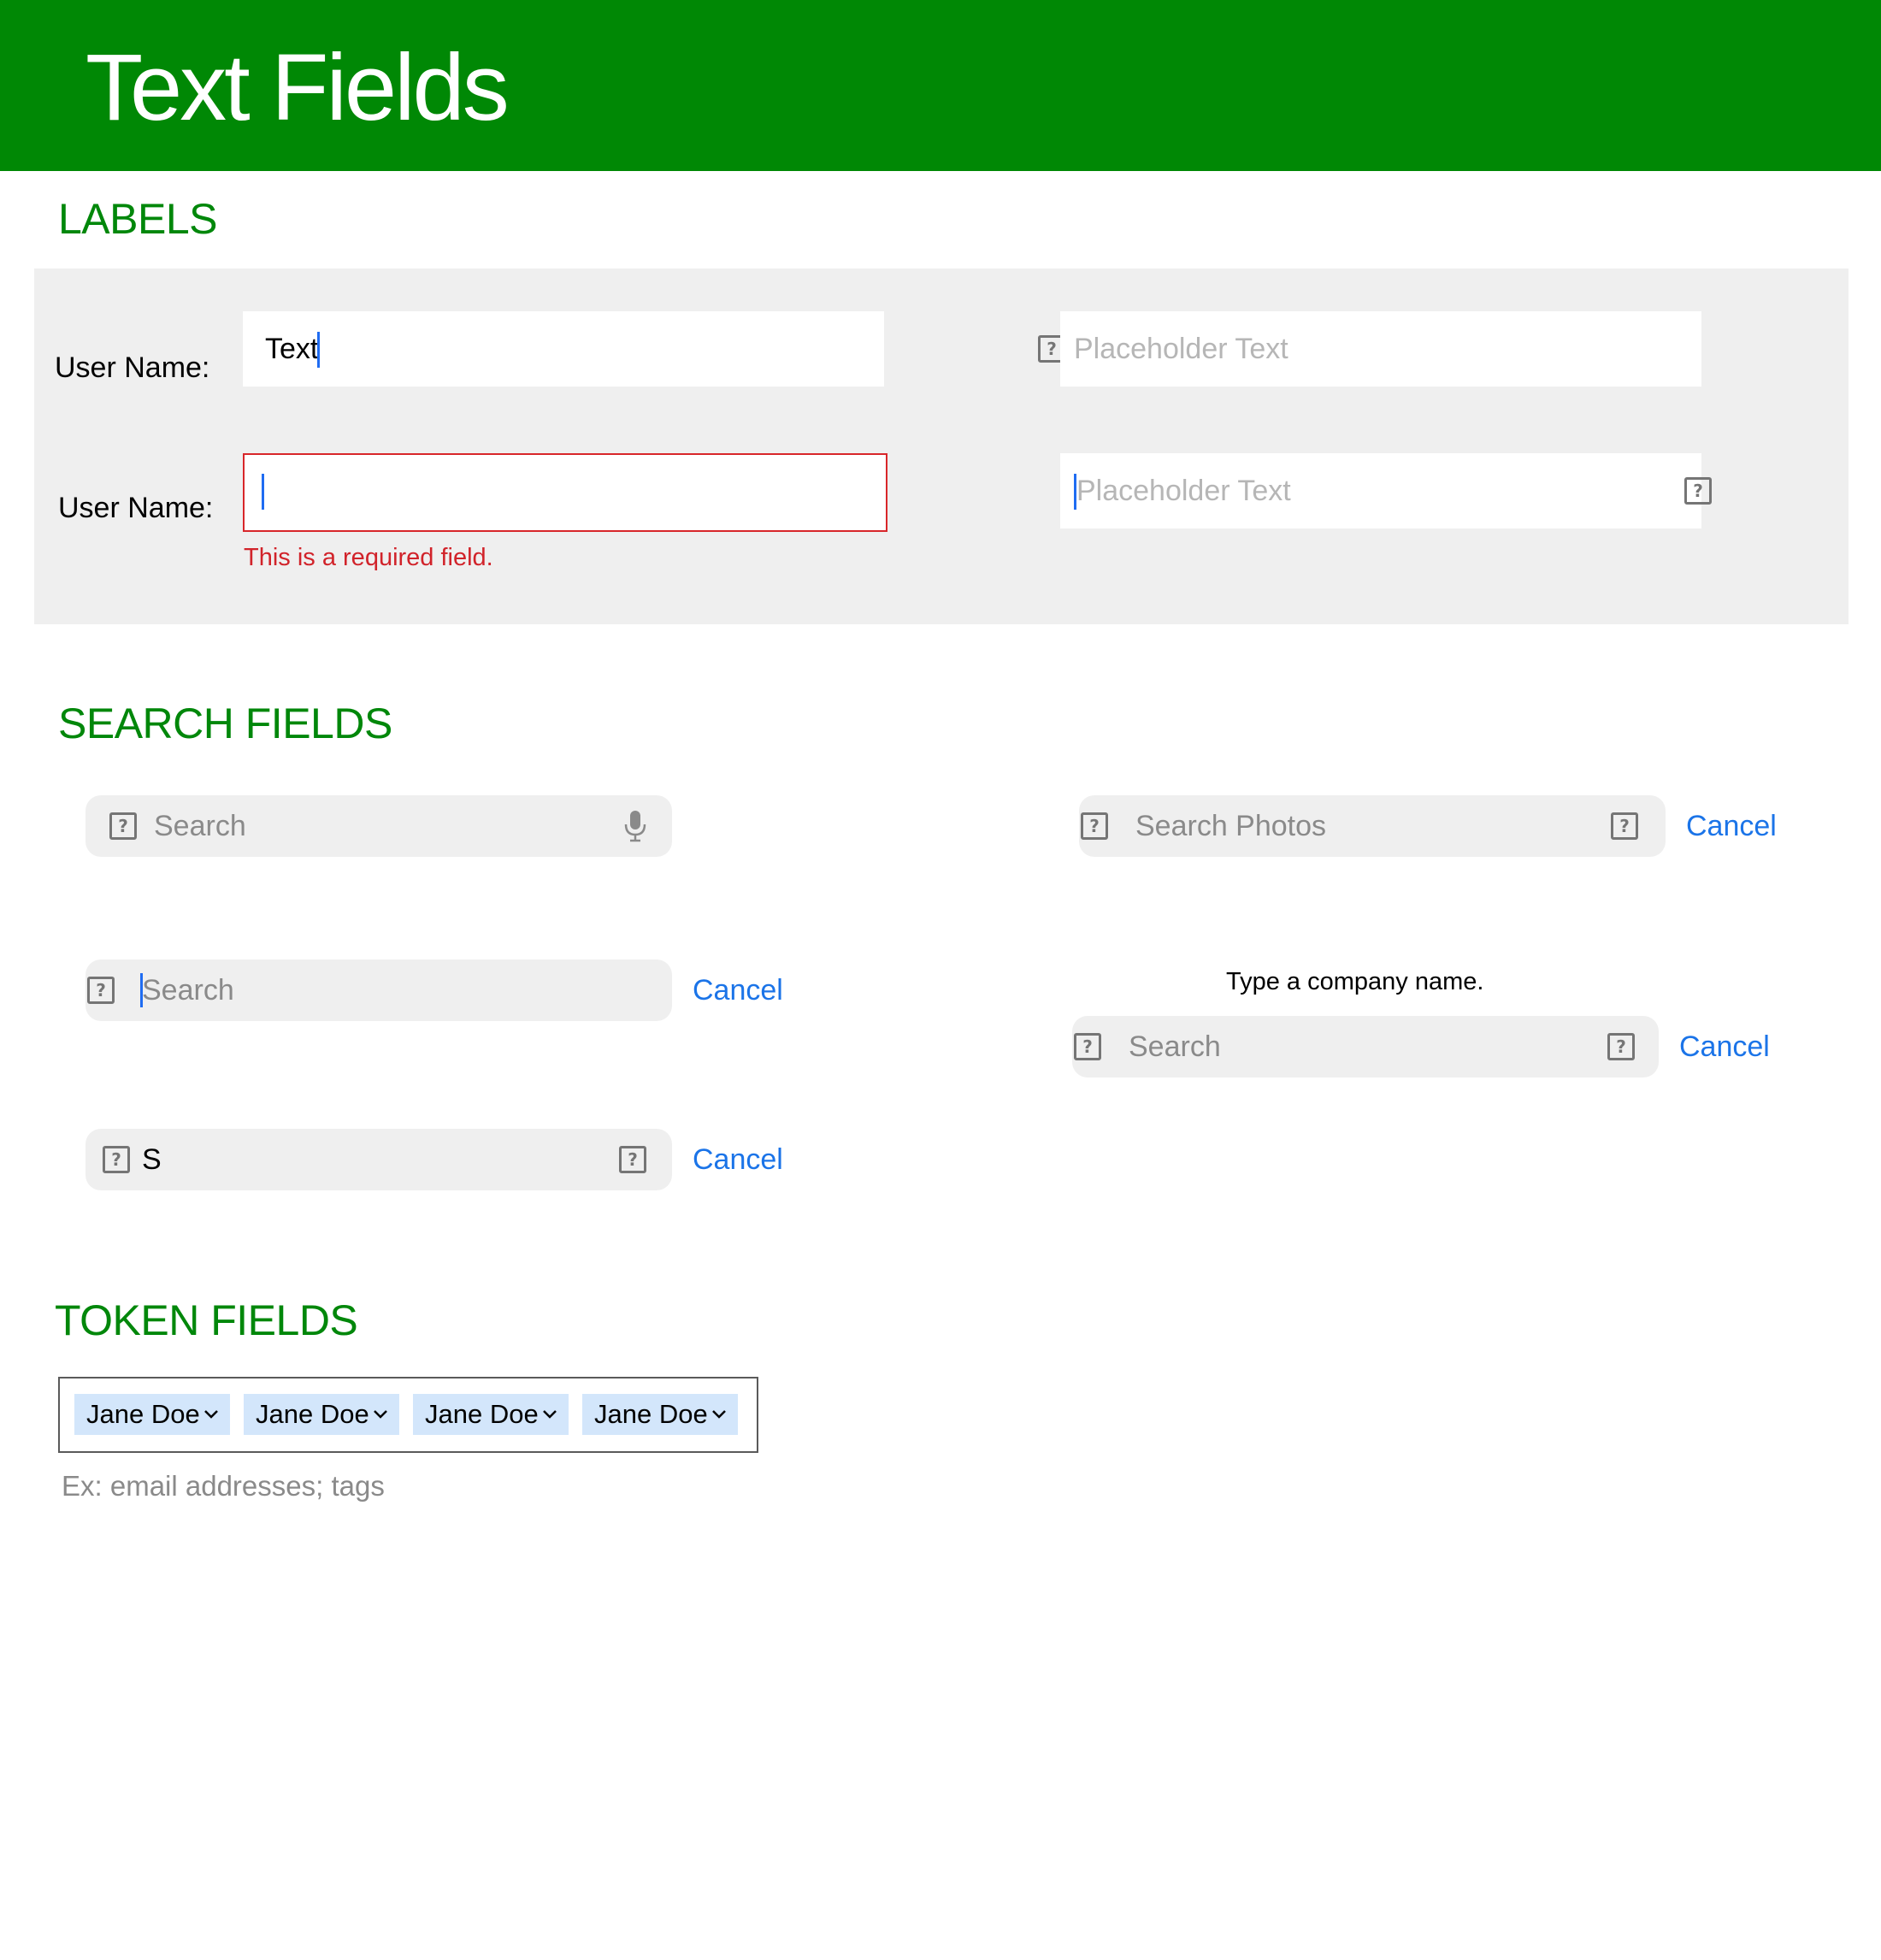 The image size is (1881, 1960). What do you see at coordinates (138, 219) in the screenshot?
I see `labels-section-title: LABELS` at bounding box center [138, 219].